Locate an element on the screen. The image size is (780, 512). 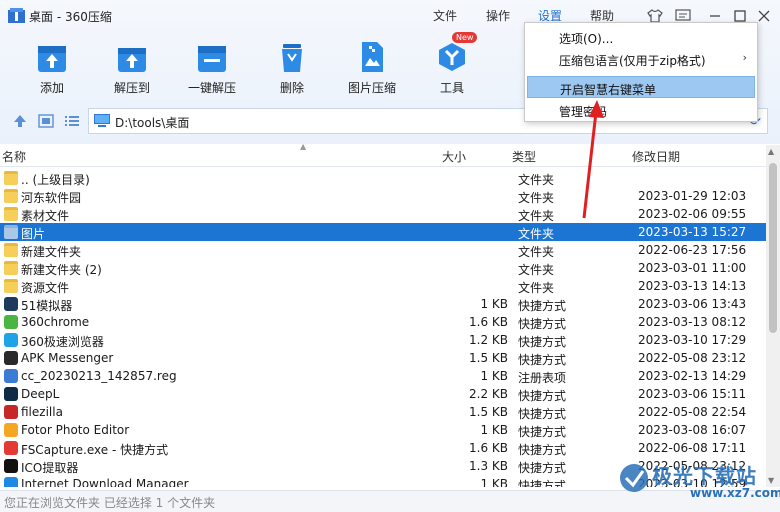
file-row: 素材文件 文件夹 2023-02-06 09:55 is located at coordinates (383, 214).